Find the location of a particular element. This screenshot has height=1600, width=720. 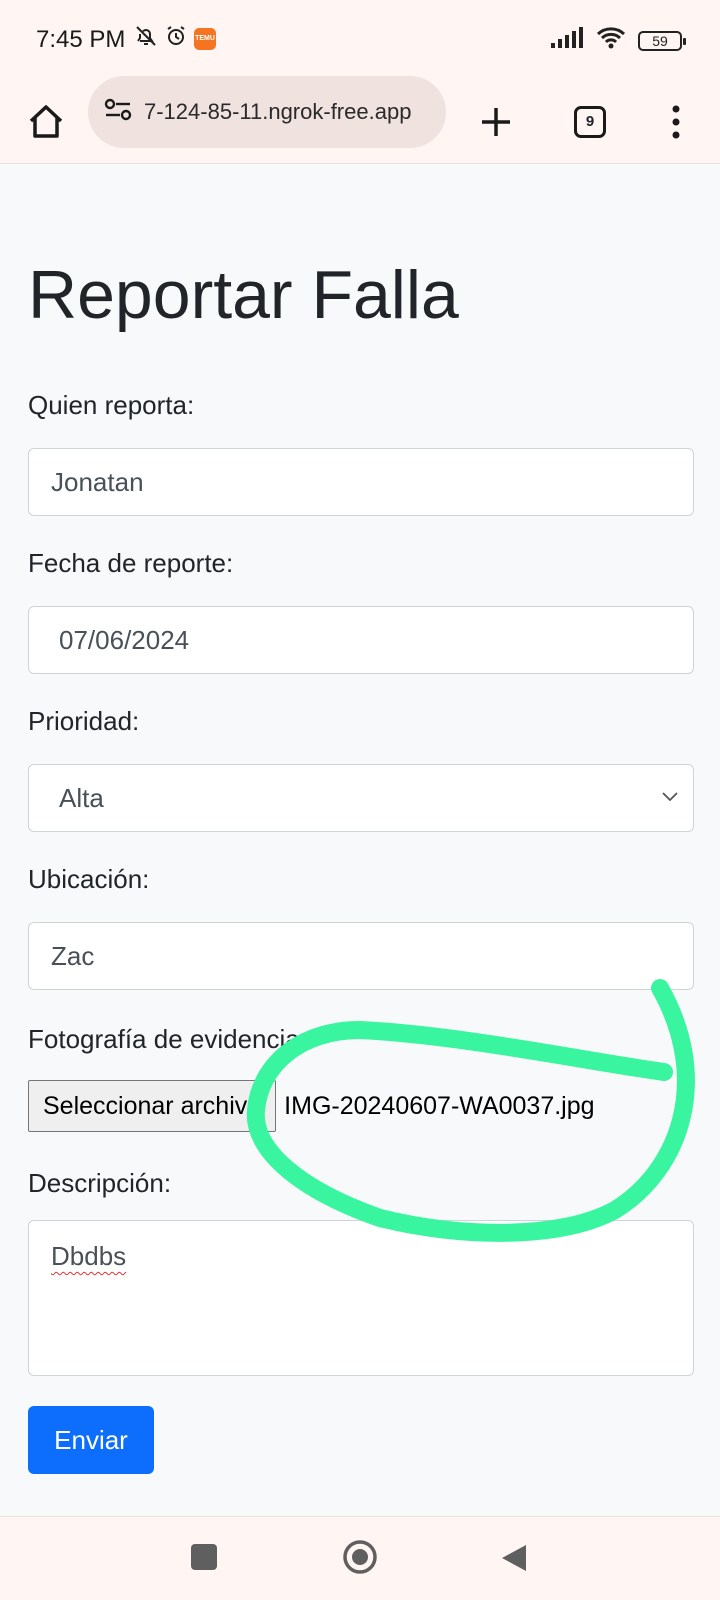

selected-file-name: IMG-20240607-WA0037.jpg is located at coordinates (439, 1105).